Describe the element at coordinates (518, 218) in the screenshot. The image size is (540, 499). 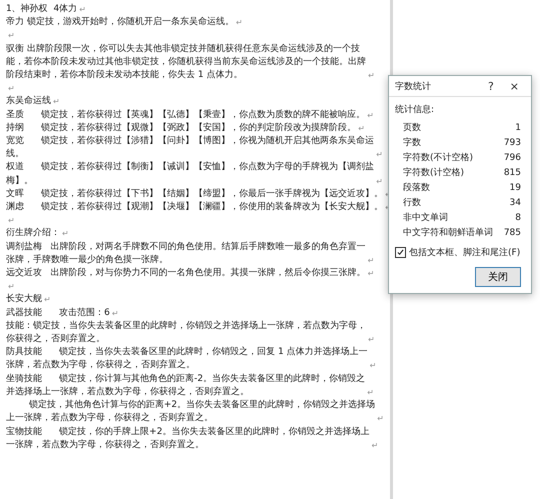
I see `stat-value: 8` at that location.